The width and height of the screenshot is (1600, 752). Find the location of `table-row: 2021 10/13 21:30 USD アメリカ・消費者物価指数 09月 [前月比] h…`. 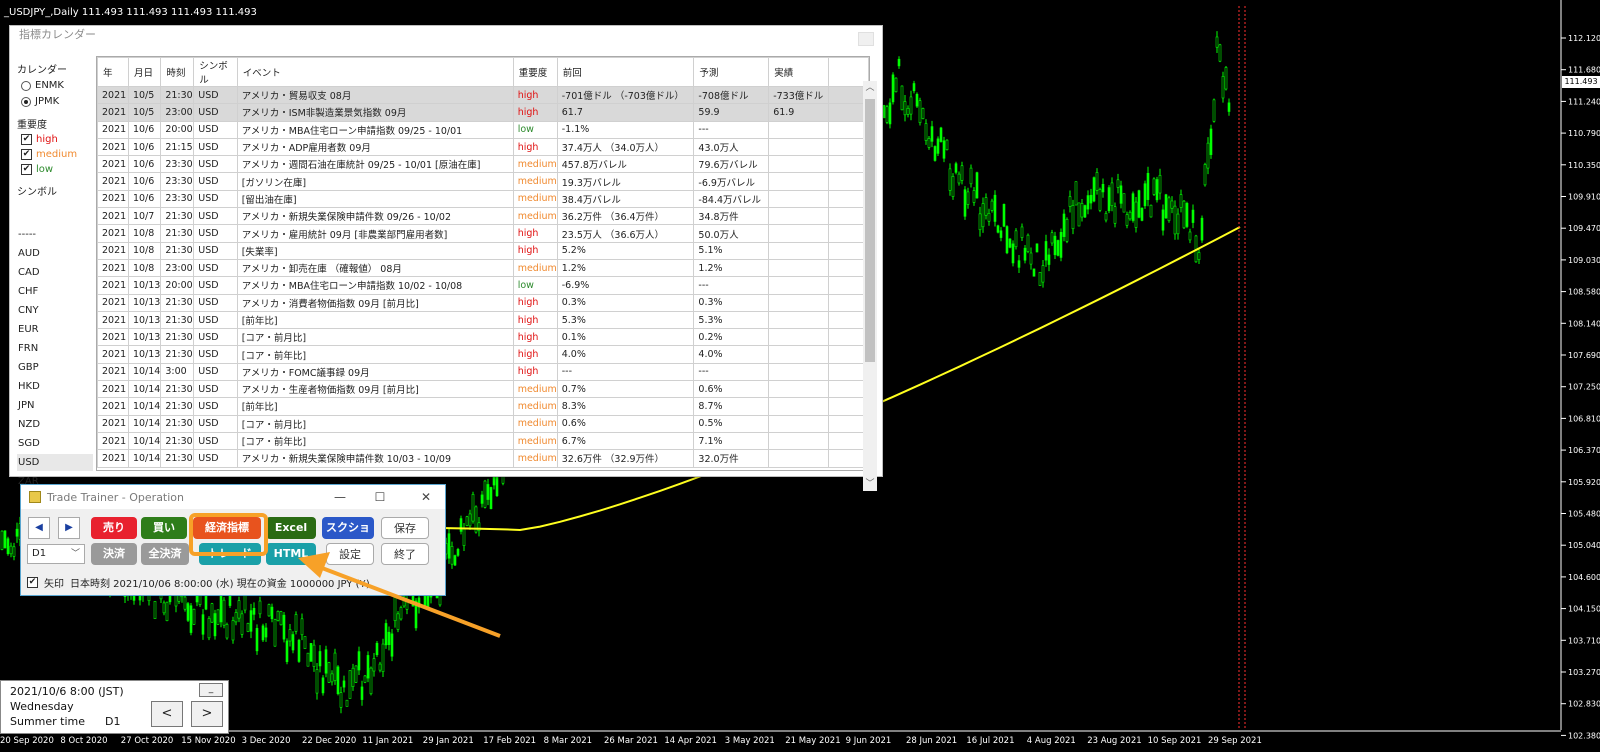

table-row: 2021 10/13 21:30 USD アメリカ・消費者物価指数 09月 [前月比] h… is located at coordinates (483, 302).